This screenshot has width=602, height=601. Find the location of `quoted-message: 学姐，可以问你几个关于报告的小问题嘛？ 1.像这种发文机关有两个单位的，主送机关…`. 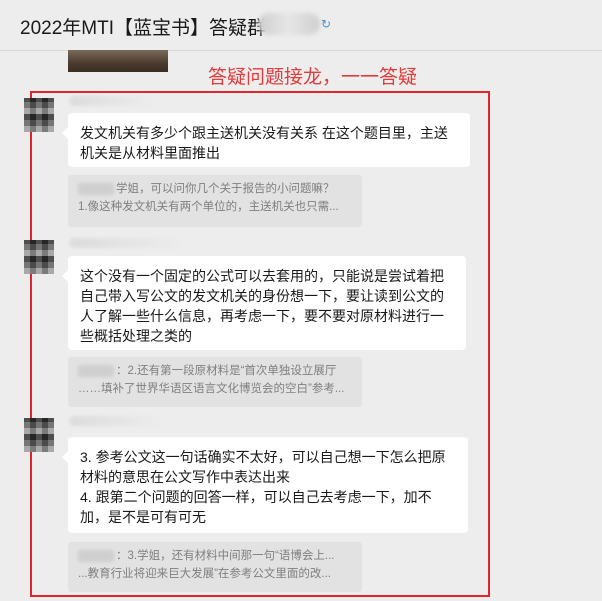

quoted-message: 学姐，可以问你几个关于报告的小问题嘛？ 1.像这种发文机关有两个单位的，主送机关… is located at coordinates (215, 201).